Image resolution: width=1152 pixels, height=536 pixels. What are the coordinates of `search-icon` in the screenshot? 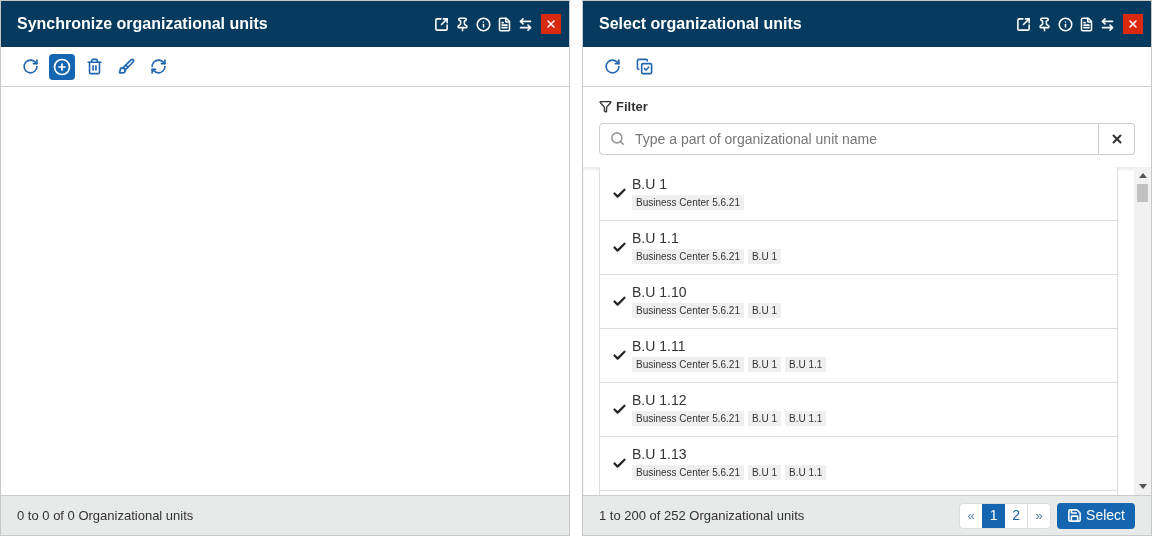 It's located at (617, 138).